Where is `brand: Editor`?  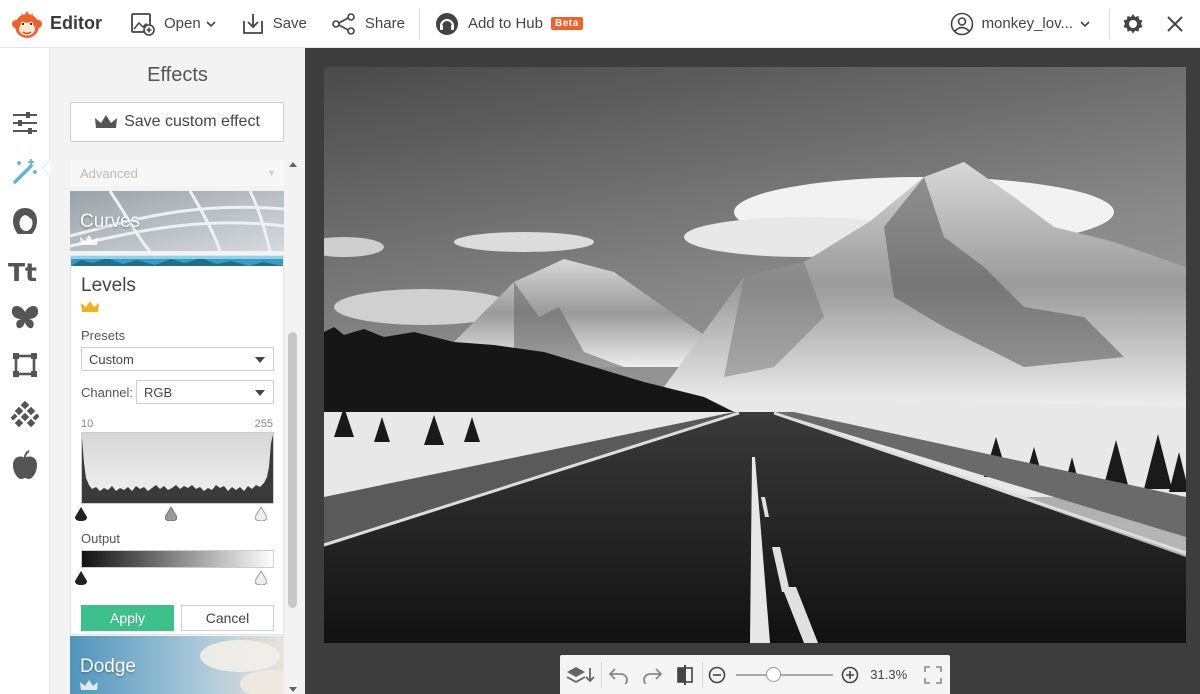 brand: Editor is located at coordinates (59, 24).